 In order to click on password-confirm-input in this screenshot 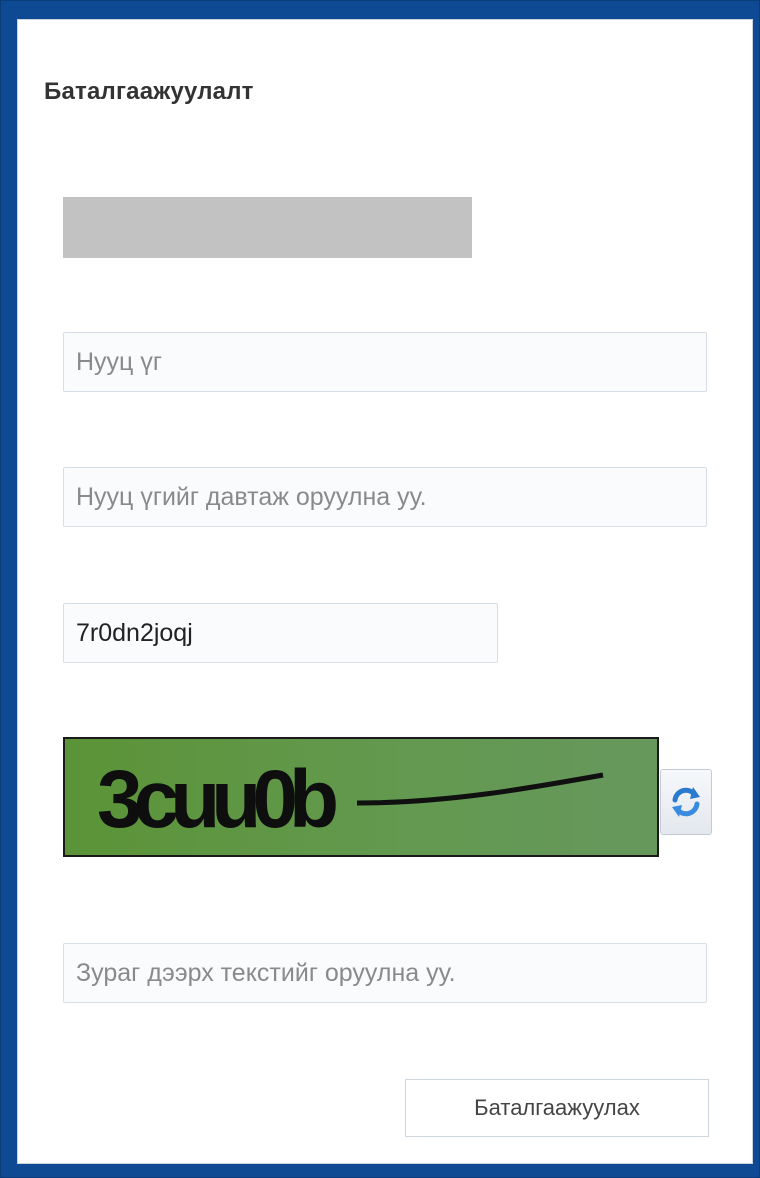, I will do `click(385, 497)`.